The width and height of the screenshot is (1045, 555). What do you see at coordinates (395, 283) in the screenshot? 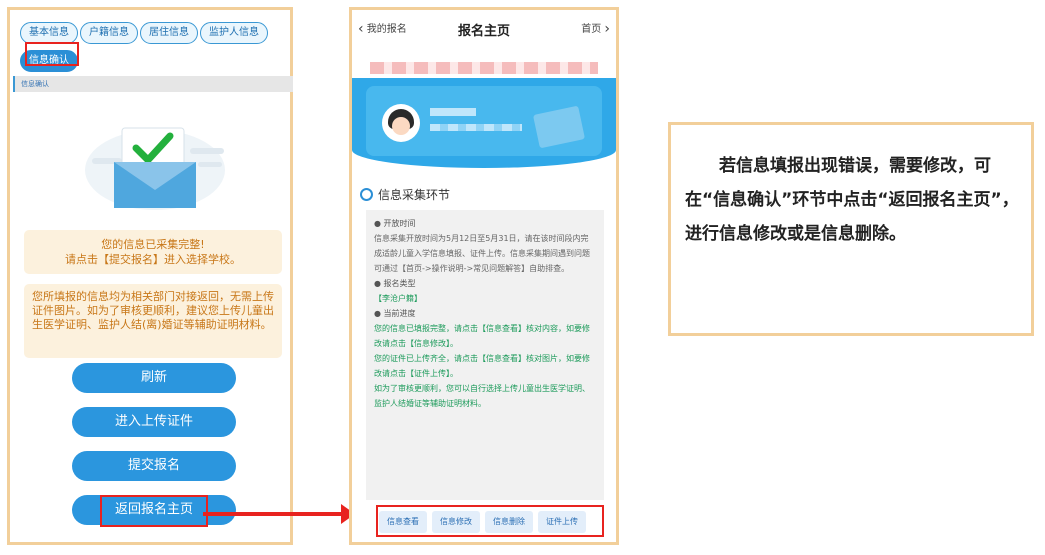
I see `type-label: ● 报名类型` at bounding box center [395, 283].